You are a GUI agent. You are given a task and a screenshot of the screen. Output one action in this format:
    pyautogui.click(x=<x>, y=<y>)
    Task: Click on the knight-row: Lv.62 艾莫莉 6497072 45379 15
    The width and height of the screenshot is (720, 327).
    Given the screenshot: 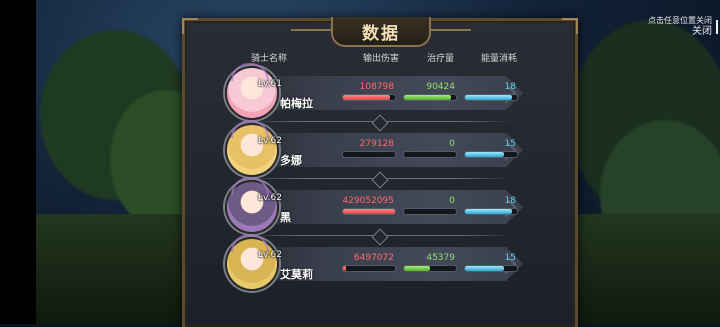 What is the action you would take?
    pyautogui.click(x=380, y=263)
    